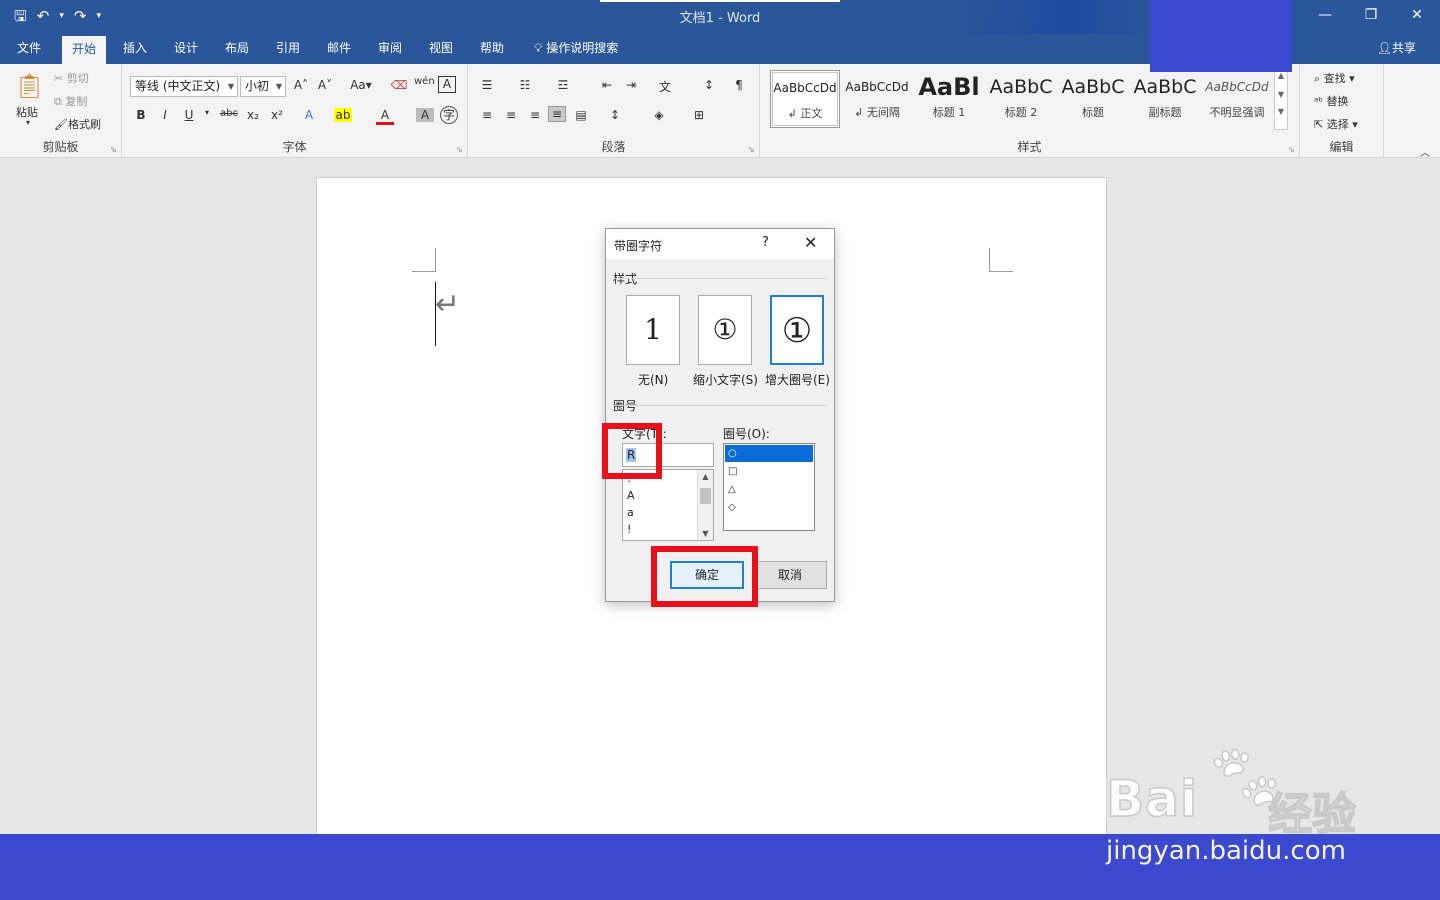 Image resolution: width=1440 pixels, height=900 pixels. I want to click on collapse-ribbon-icon: ︿, so click(1425, 151).